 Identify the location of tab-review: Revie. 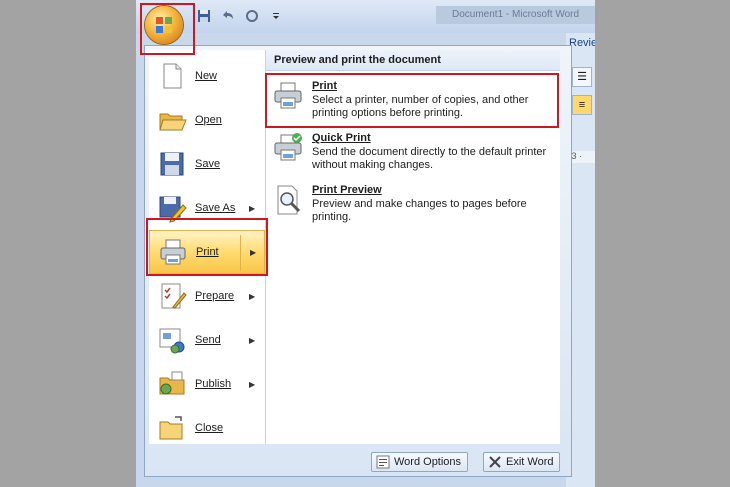
(582, 43).